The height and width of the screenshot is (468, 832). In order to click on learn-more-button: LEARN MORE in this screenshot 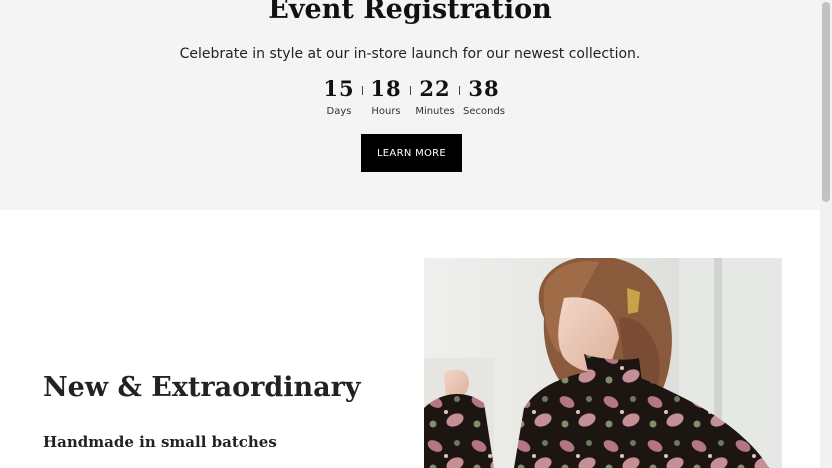, I will do `click(411, 153)`.